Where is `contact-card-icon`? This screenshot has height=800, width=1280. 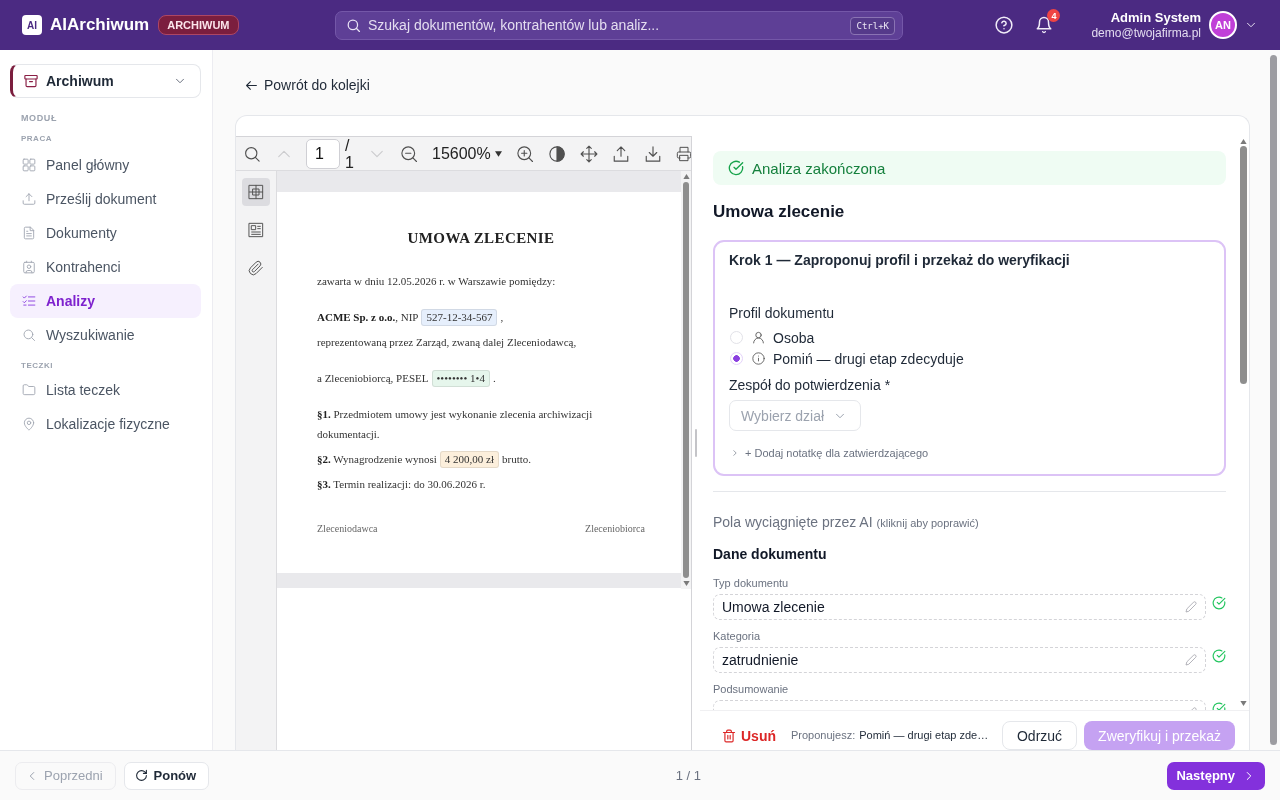 contact-card-icon is located at coordinates (29, 267).